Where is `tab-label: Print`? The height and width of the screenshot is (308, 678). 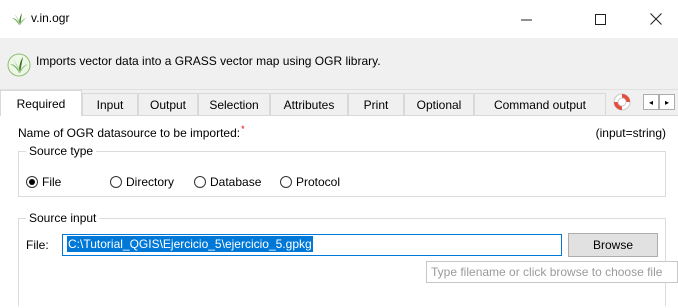 tab-label: Print is located at coordinates (376, 104).